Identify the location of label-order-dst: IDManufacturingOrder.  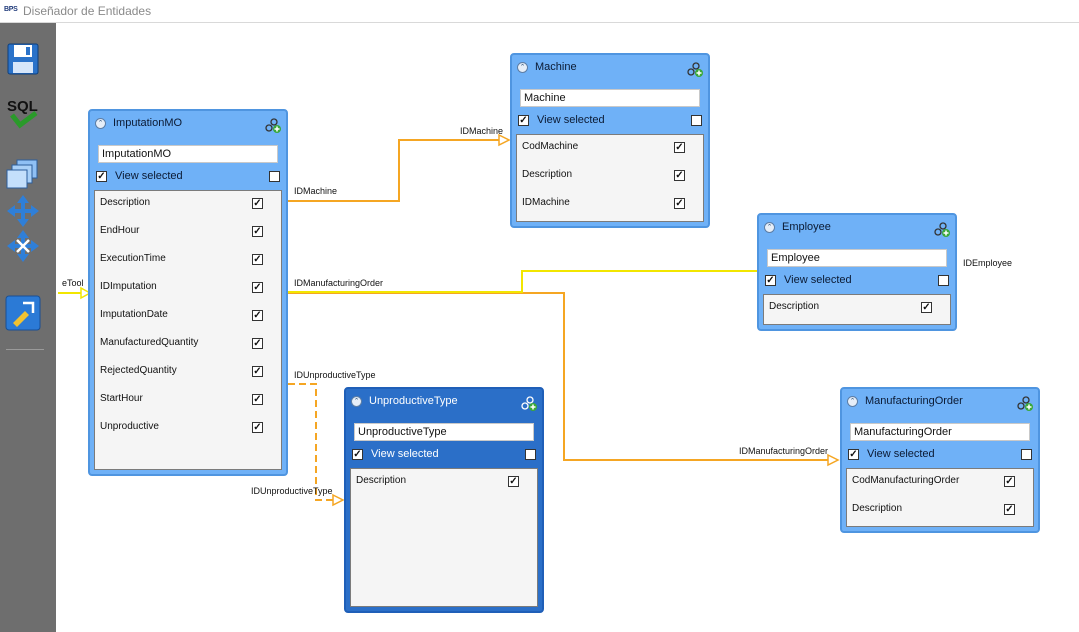
(784, 451).